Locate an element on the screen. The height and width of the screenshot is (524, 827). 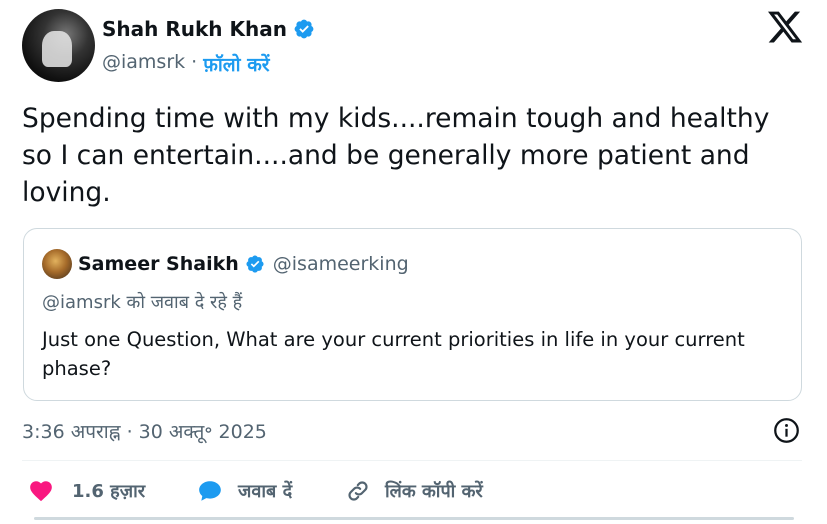
info-icon is located at coordinates (786, 430).